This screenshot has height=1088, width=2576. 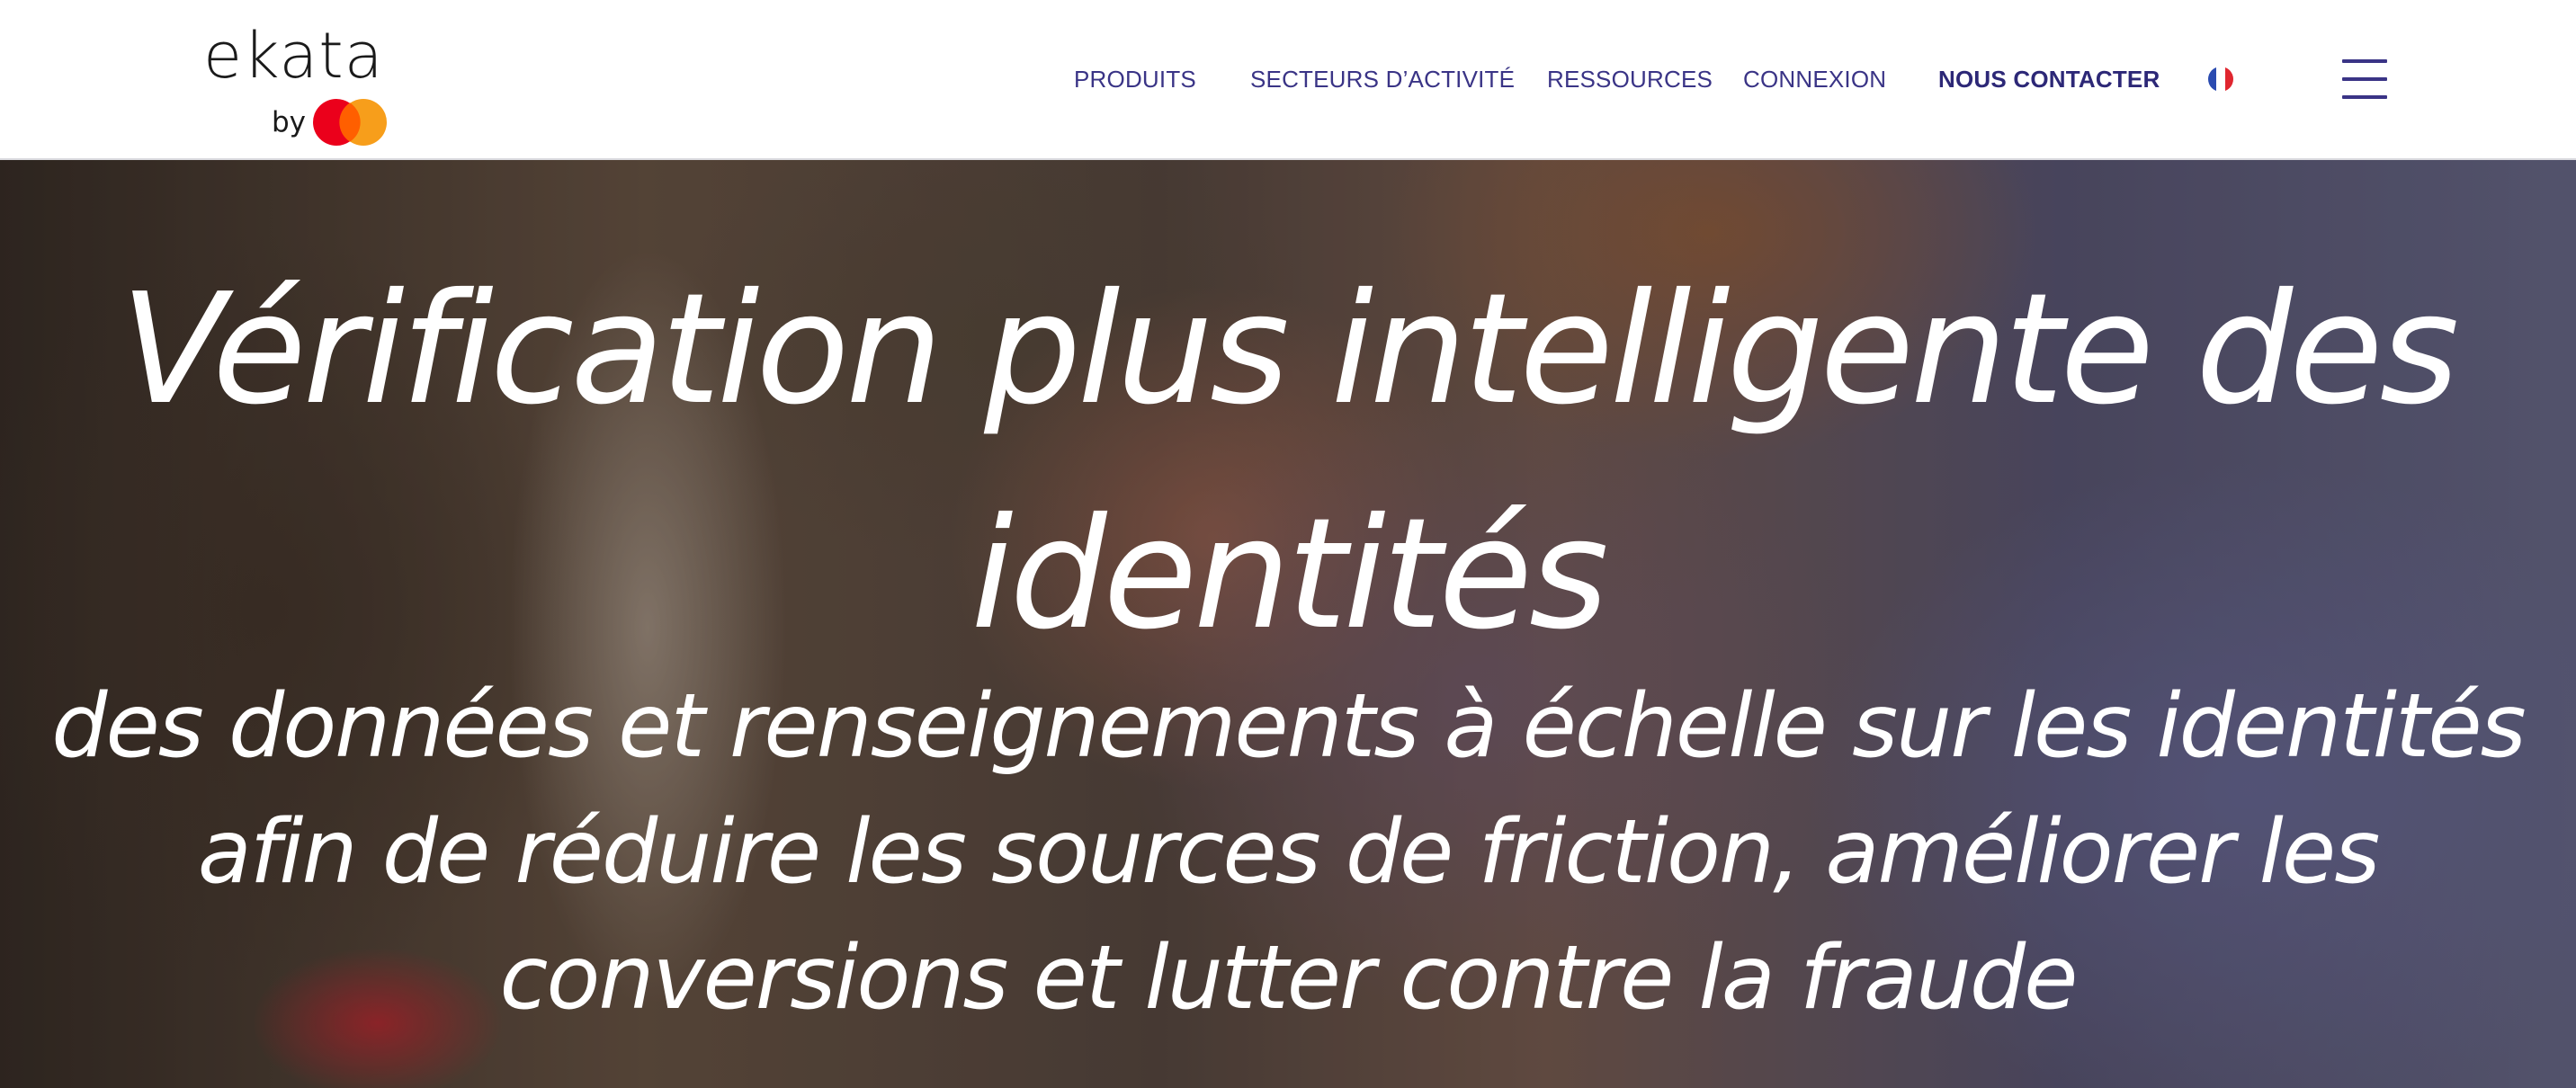 What do you see at coordinates (2220, 79) in the screenshot?
I see `french-flag-icon` at bounding box center [2220, 79].